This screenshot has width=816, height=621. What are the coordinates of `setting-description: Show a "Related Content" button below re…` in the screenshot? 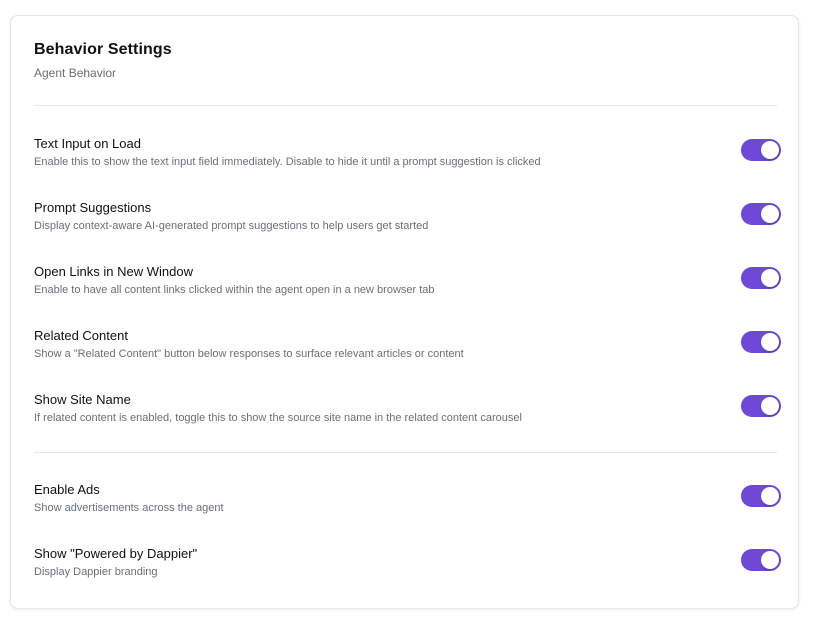 It's located at (249, 354).